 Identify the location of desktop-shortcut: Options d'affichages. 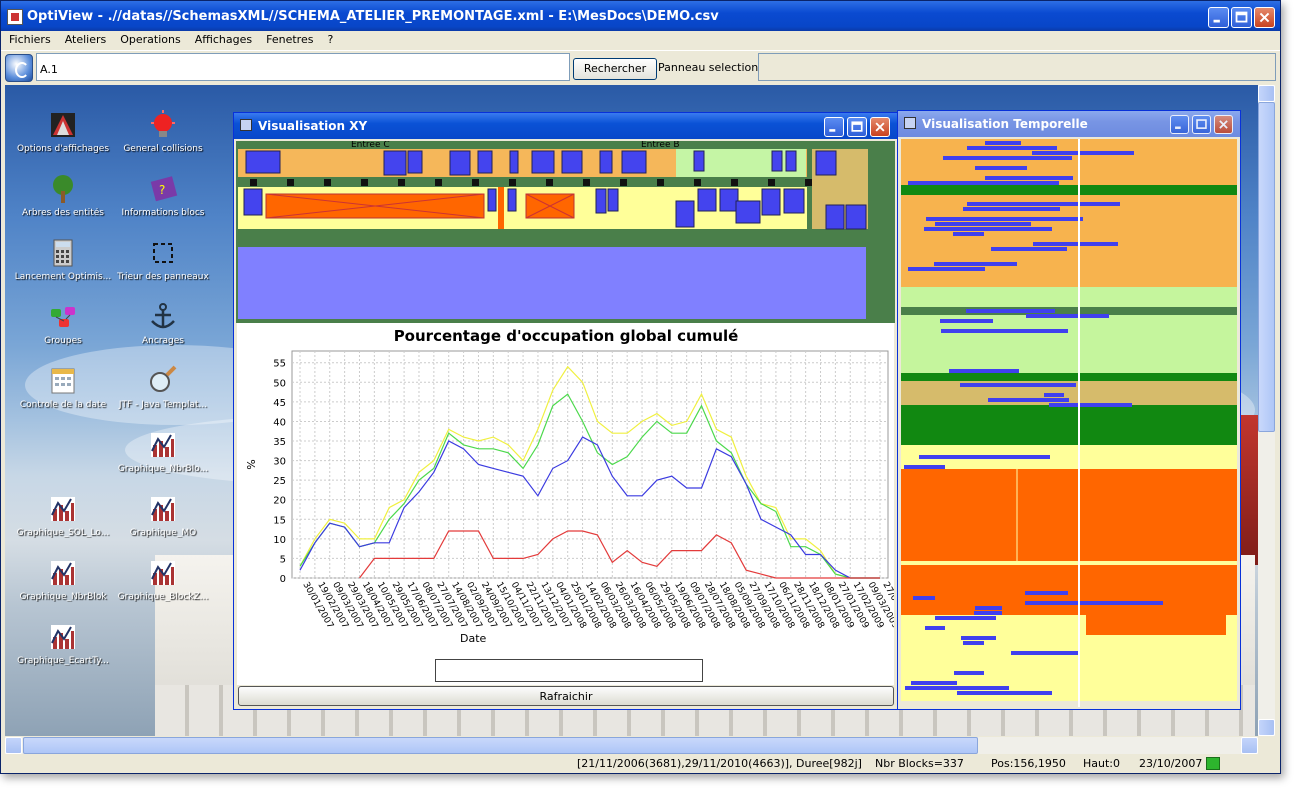
(63, 131).